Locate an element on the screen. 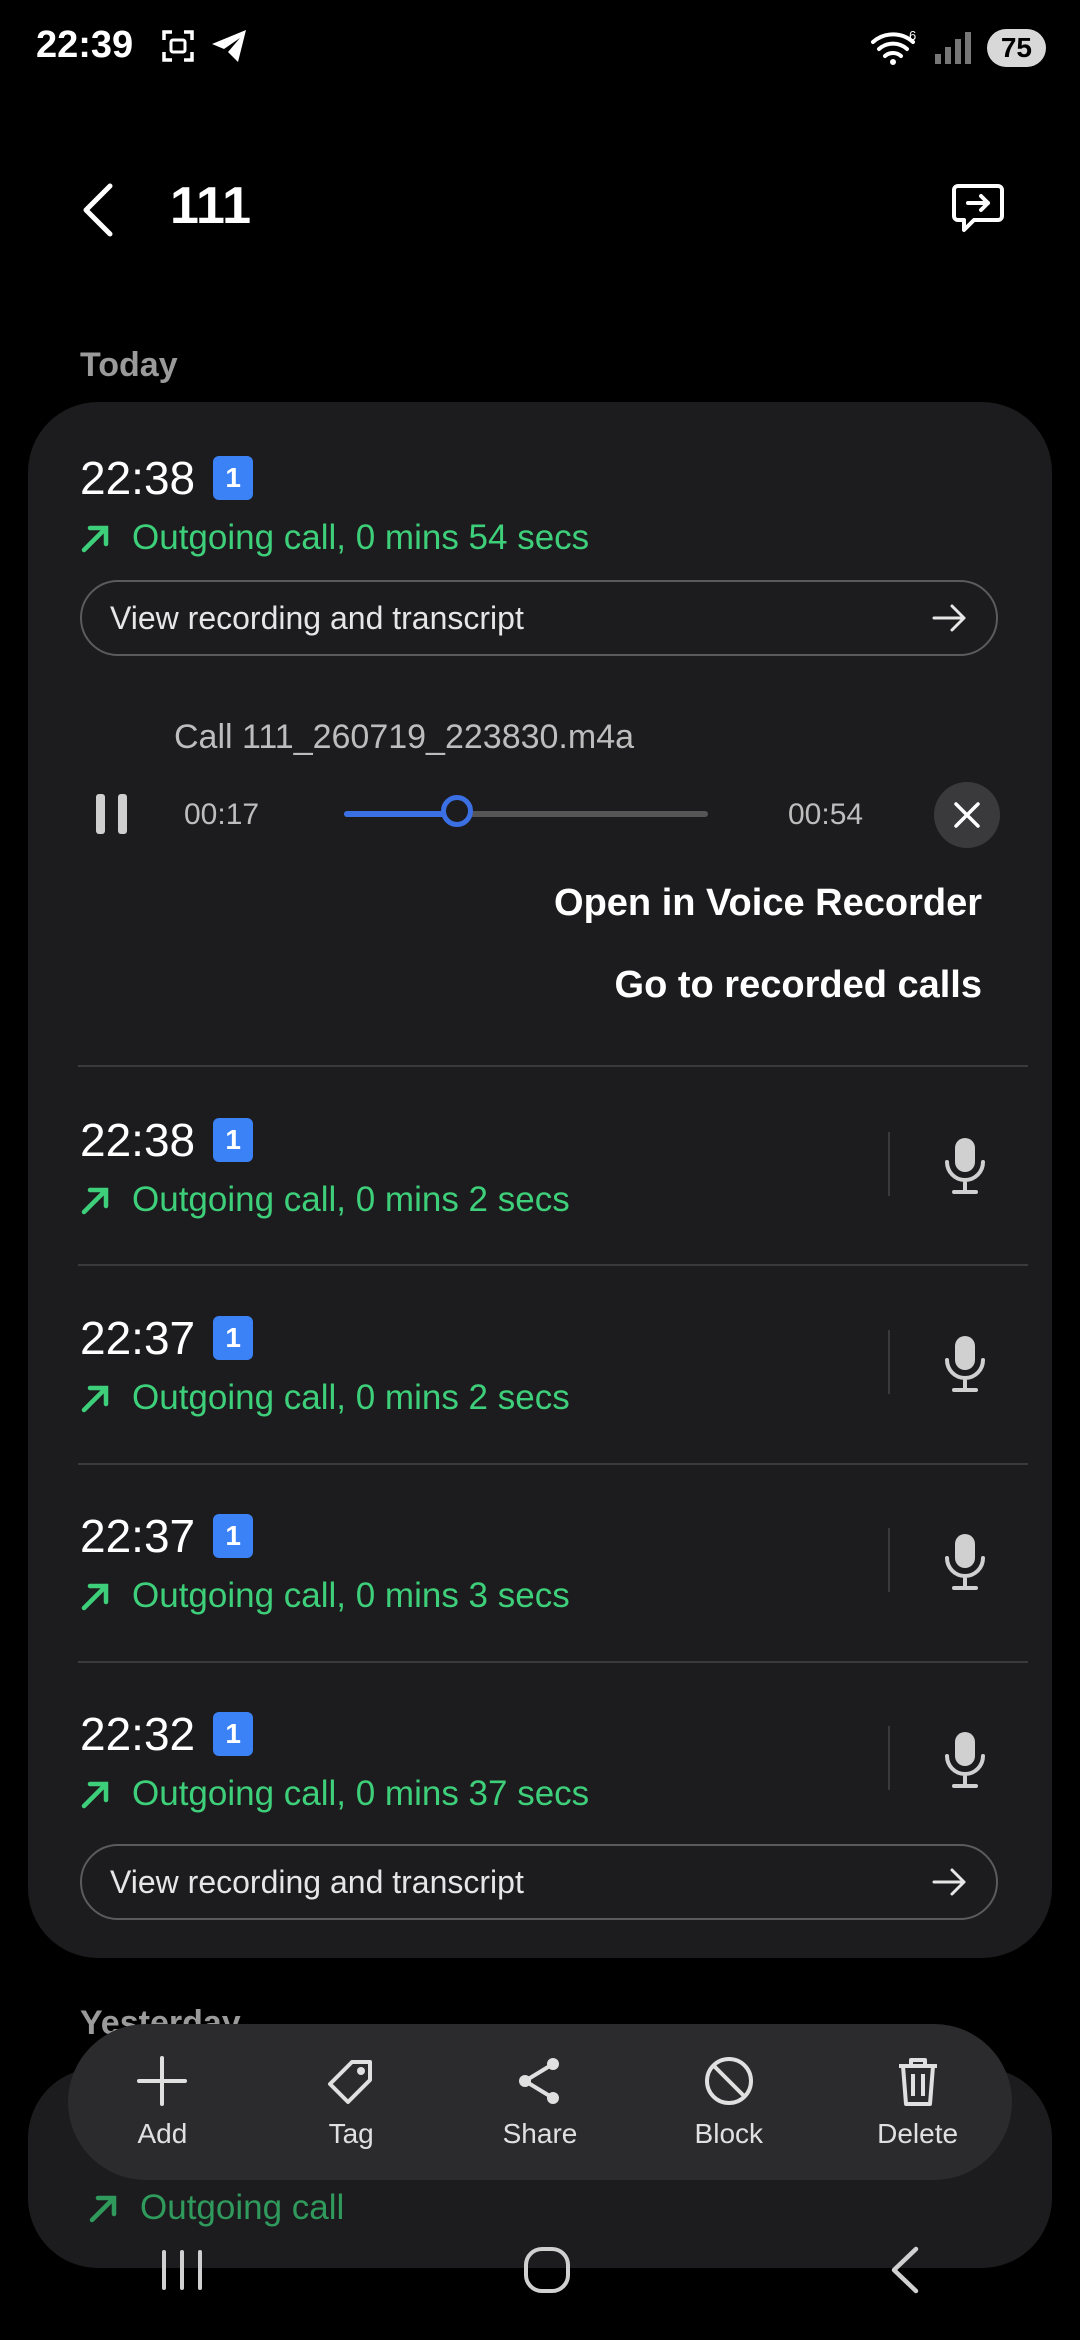 Image resolution: width=1080 pixels, height=2340 pixels. recent-apps-icon is located at coordinates (182, 2270).